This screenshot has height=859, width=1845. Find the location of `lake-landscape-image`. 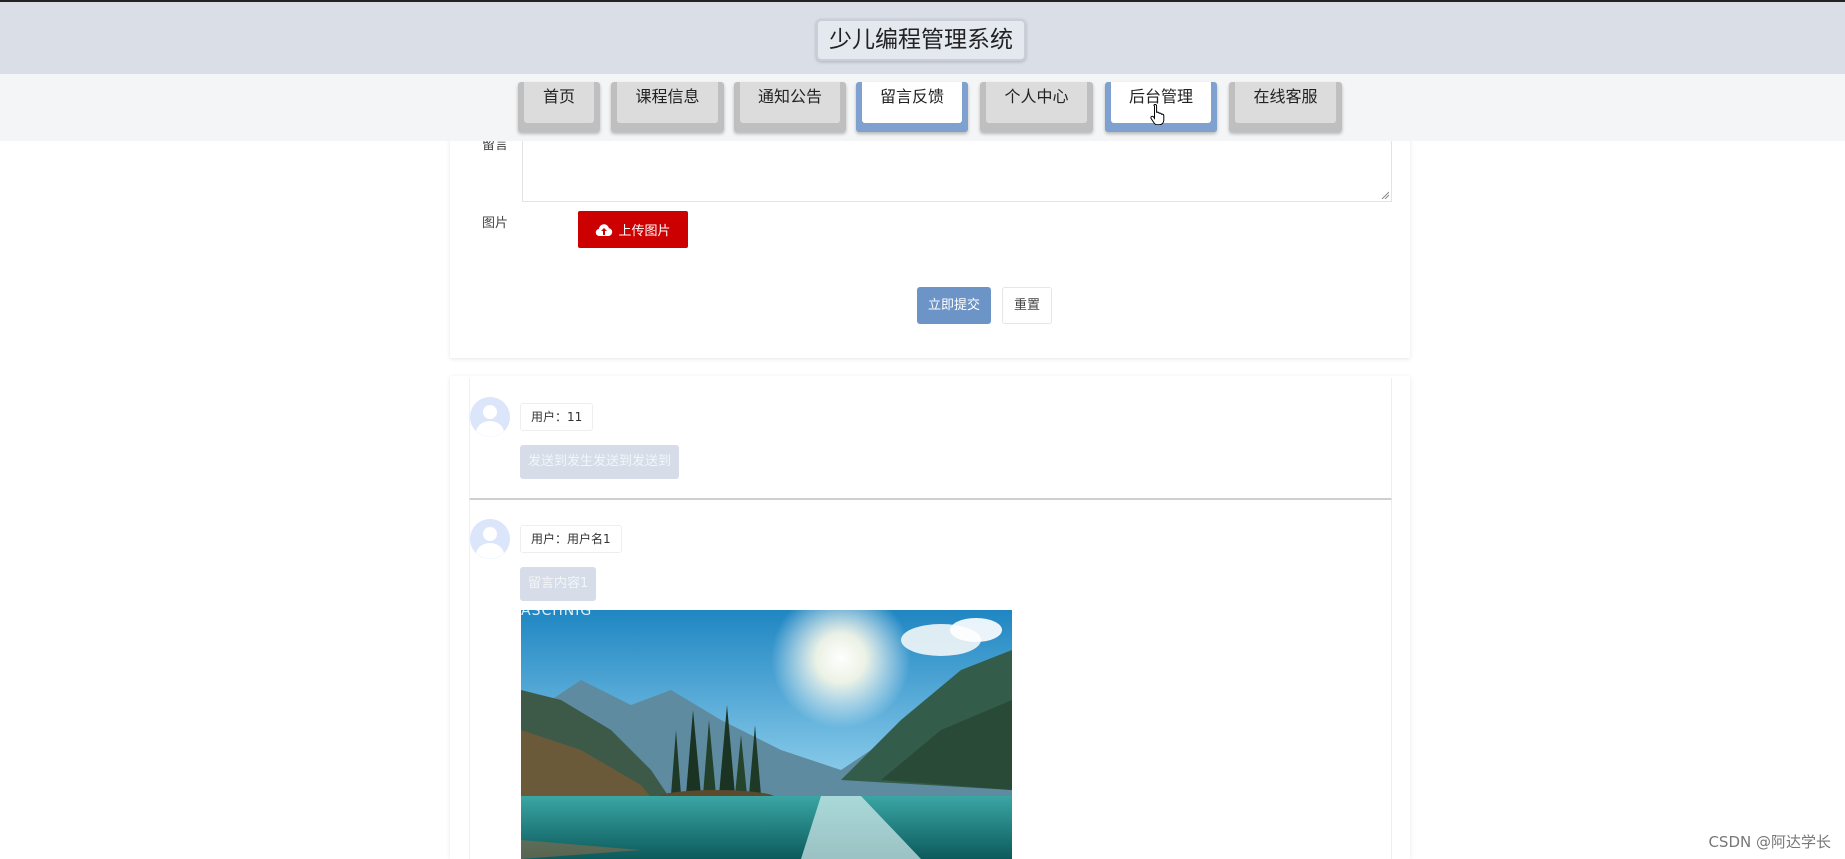

lake-landscape-image is located at coordinates (766, 734).